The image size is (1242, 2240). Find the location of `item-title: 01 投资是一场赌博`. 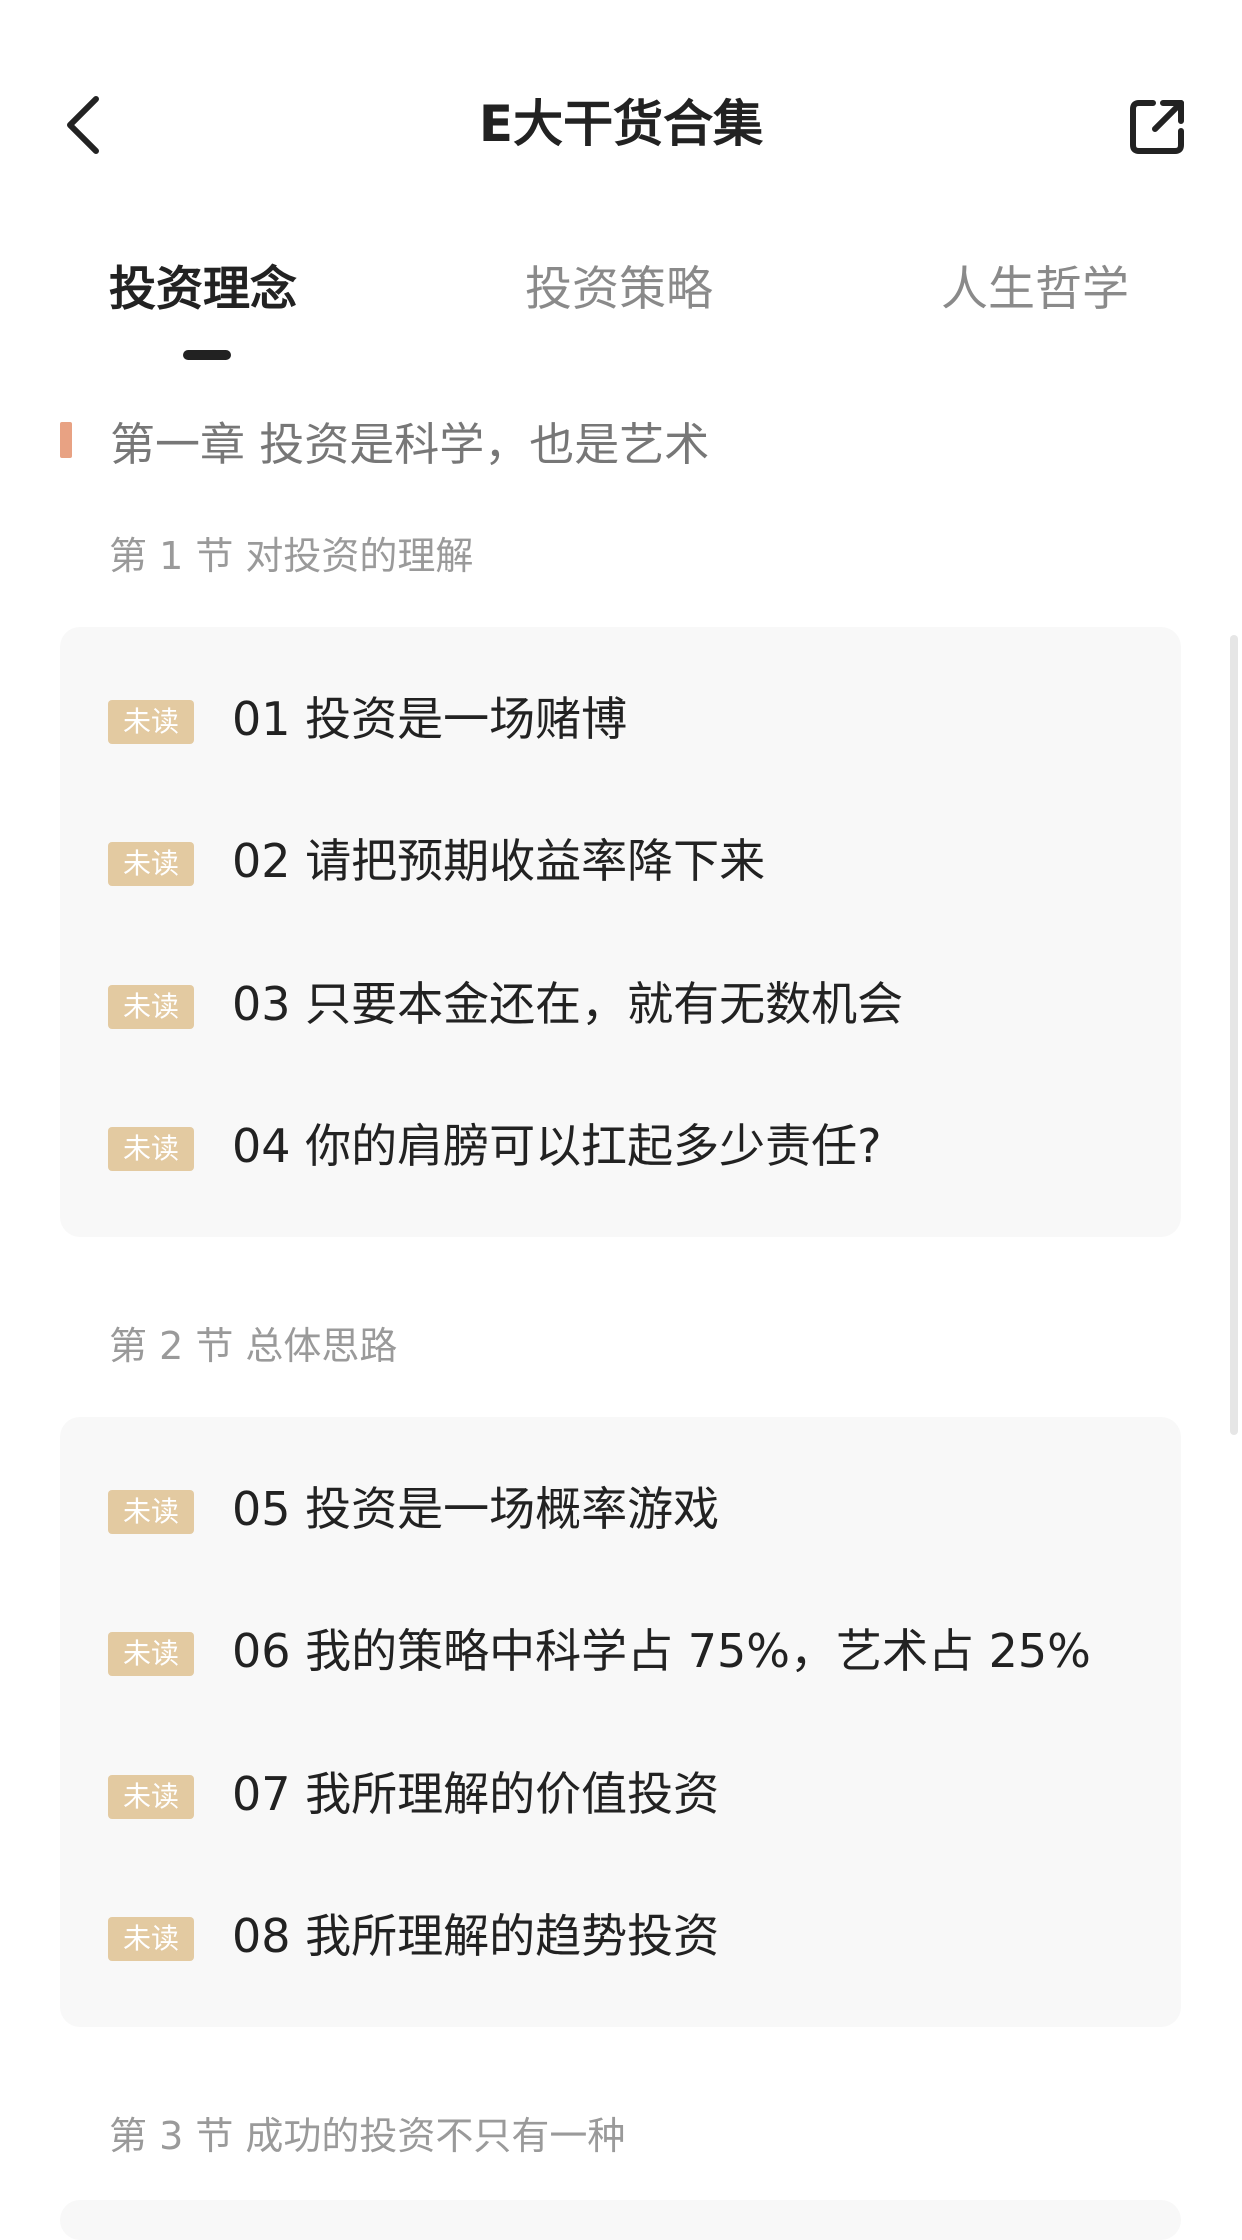

item-title: 01 投资是一场赌博 is located at coordinates (430, 719).